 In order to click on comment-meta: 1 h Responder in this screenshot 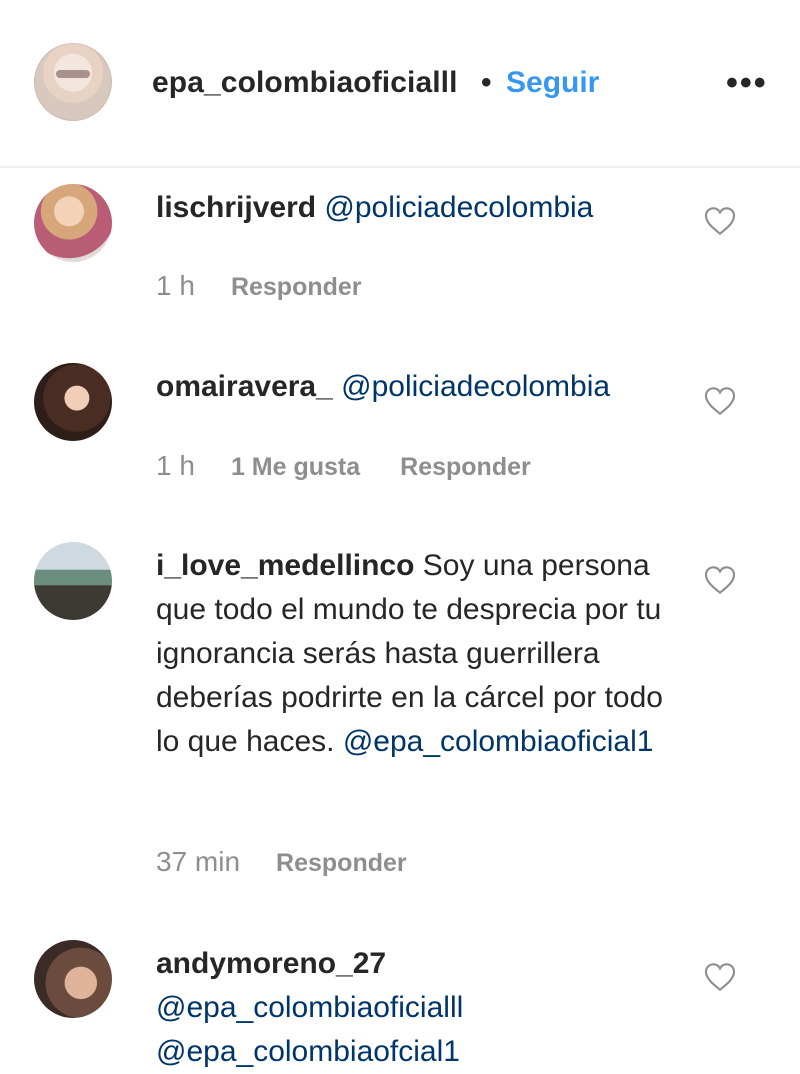, I will do `click(259, 286)`.